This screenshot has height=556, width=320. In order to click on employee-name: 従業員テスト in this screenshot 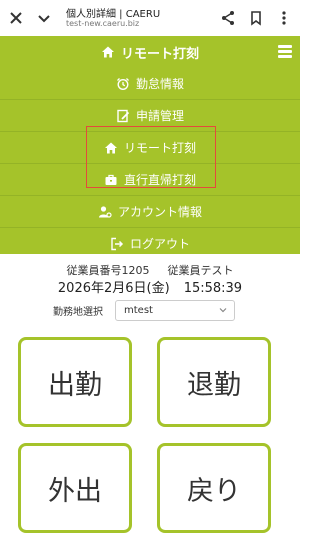, I will do `click(200, 270)`.